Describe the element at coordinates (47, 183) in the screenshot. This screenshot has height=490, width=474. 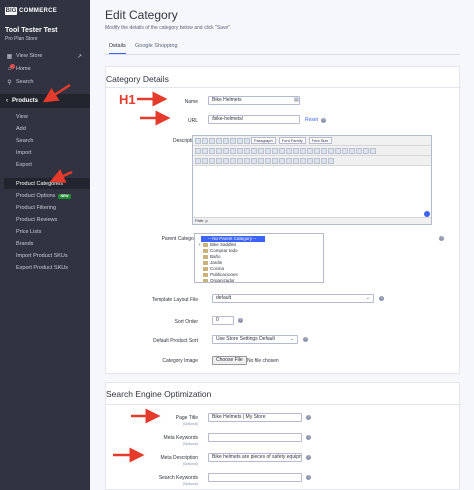
I see `sidebar-sub-product-categories: Product Categories` at that location.